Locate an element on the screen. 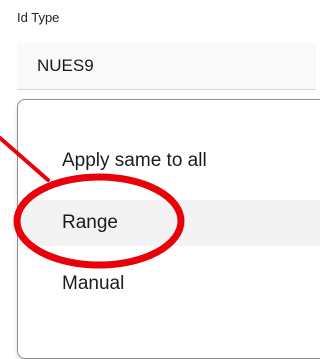 The width and height of the screenshot is (320, 359). option-apply-same-to-all: Apply same to all is located at coordinates (169, 161).